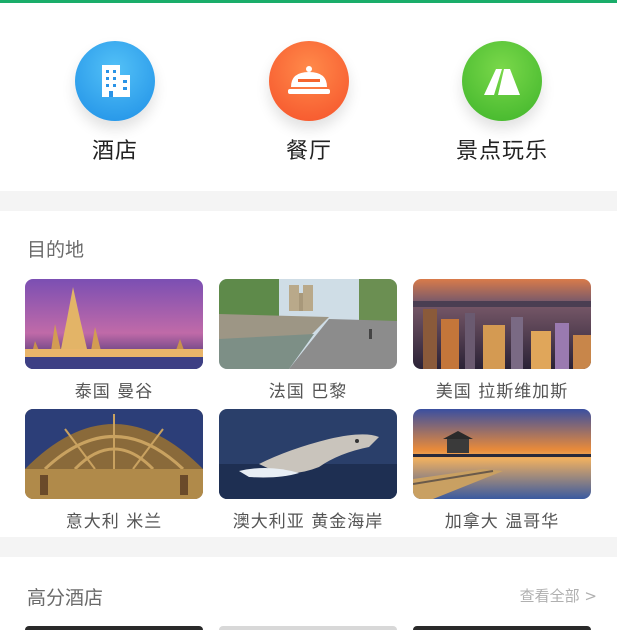  Describe the element at coordinates (308, 392) in the screenshot. I see `destination-label: 法国 巴黎` at that location.